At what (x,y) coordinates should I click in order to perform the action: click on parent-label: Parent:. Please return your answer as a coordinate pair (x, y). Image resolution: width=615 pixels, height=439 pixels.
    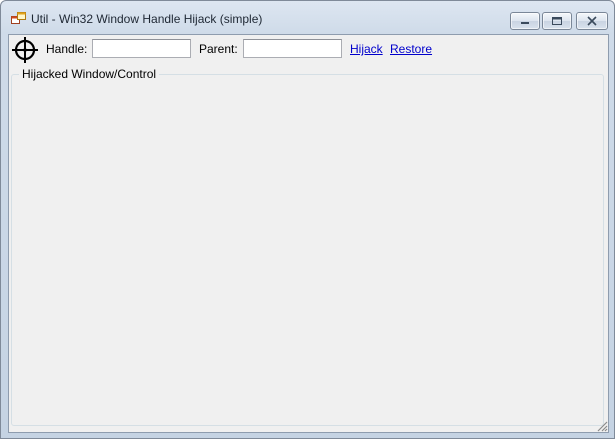
    Looking at the image, I should click on (218, 49).